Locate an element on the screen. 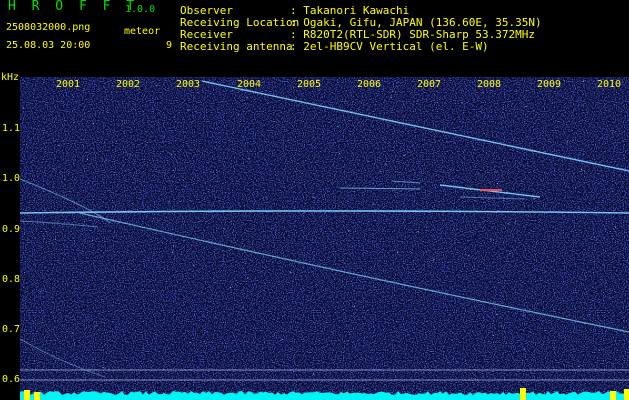  antenna-label: Receiving antenna is located at coordinates (236, 46).